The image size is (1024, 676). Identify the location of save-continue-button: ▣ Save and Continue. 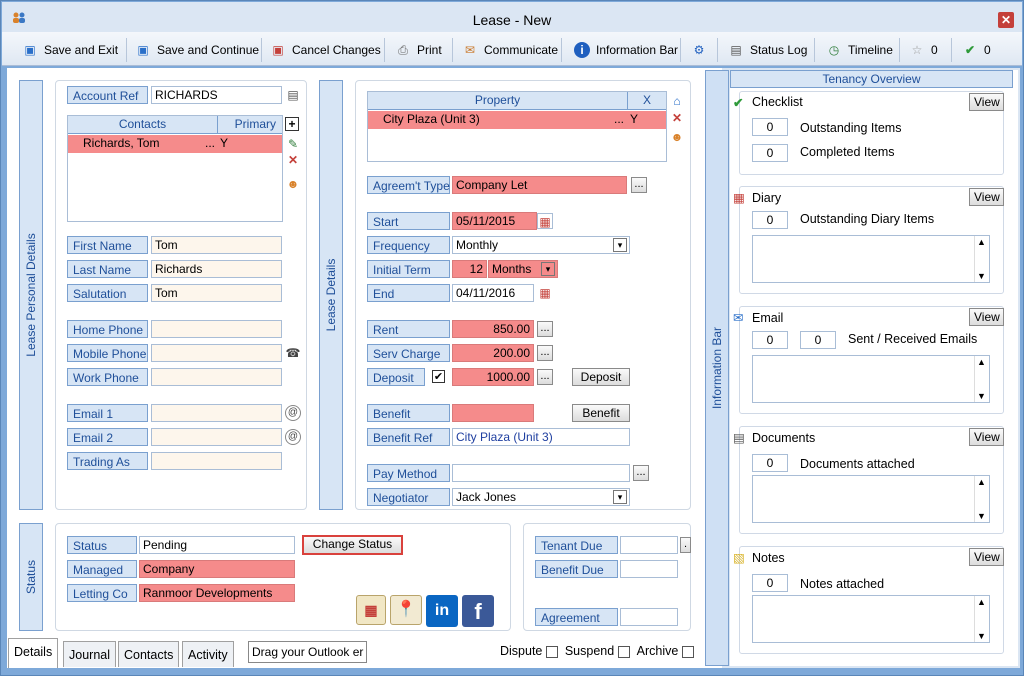
(197, 50).